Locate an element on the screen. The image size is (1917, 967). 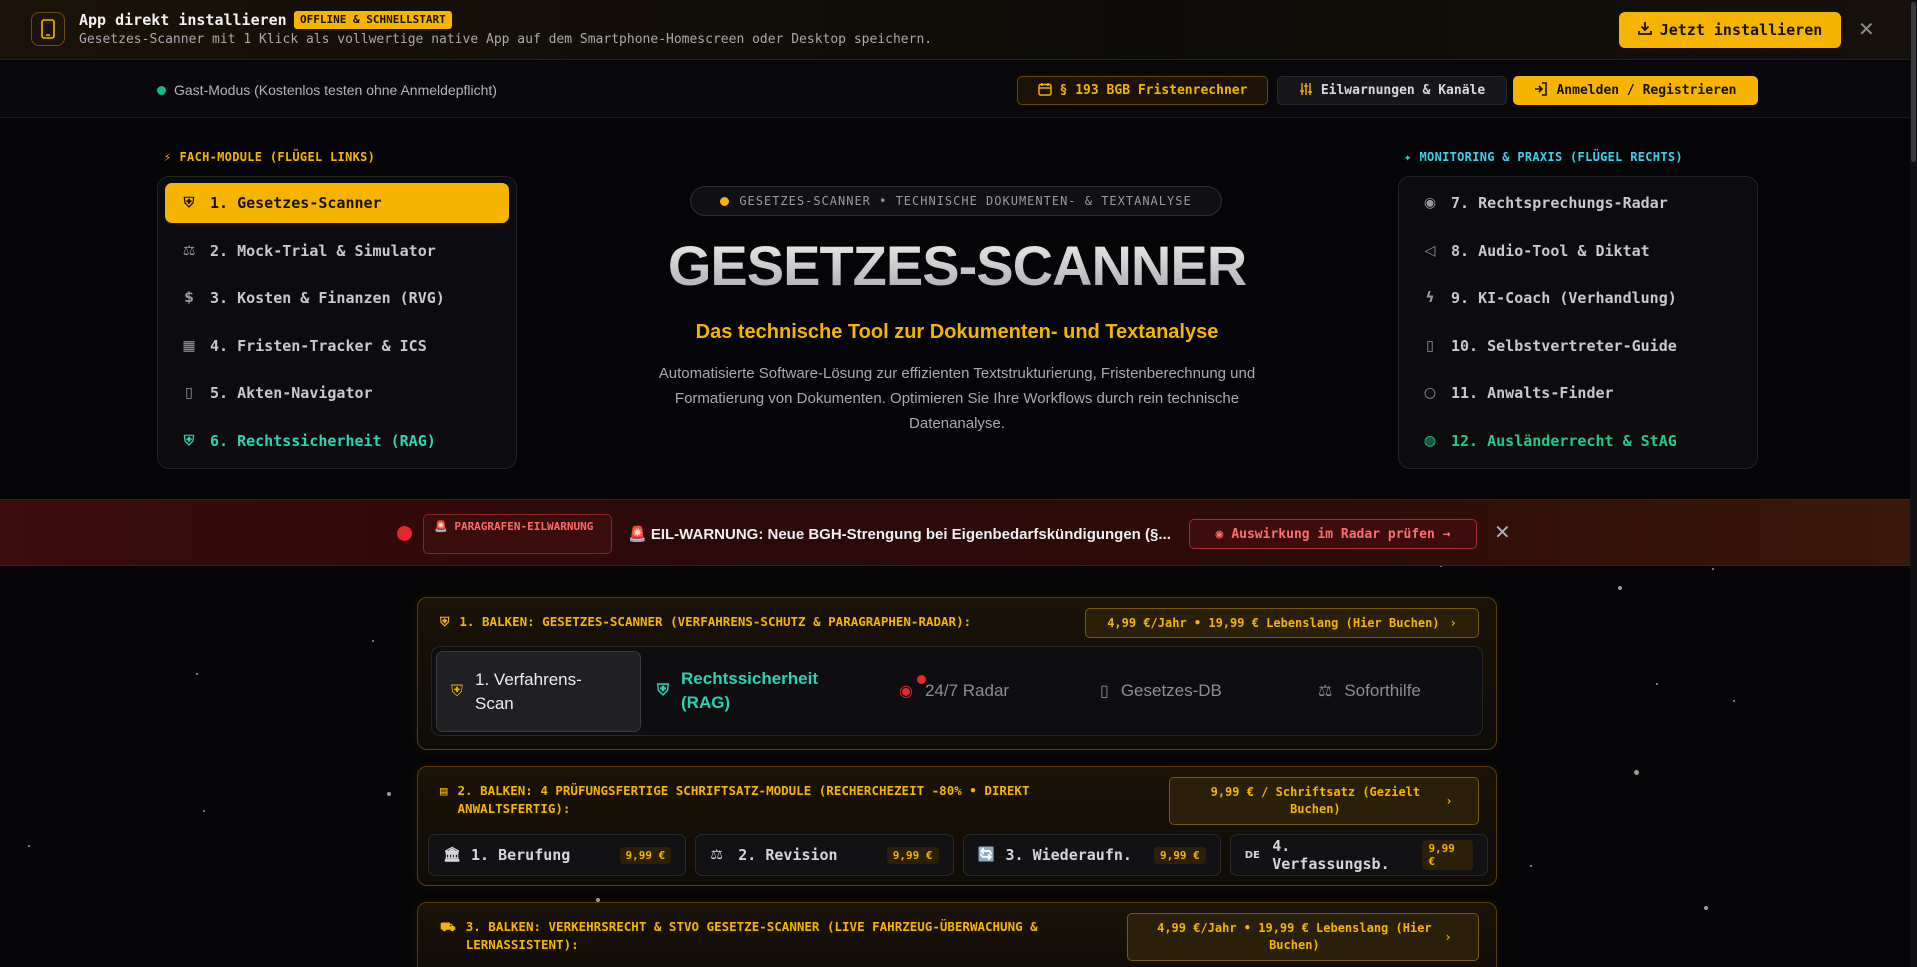
install-button-label: Jetzt installieren is located at coordinates (1741, 30).